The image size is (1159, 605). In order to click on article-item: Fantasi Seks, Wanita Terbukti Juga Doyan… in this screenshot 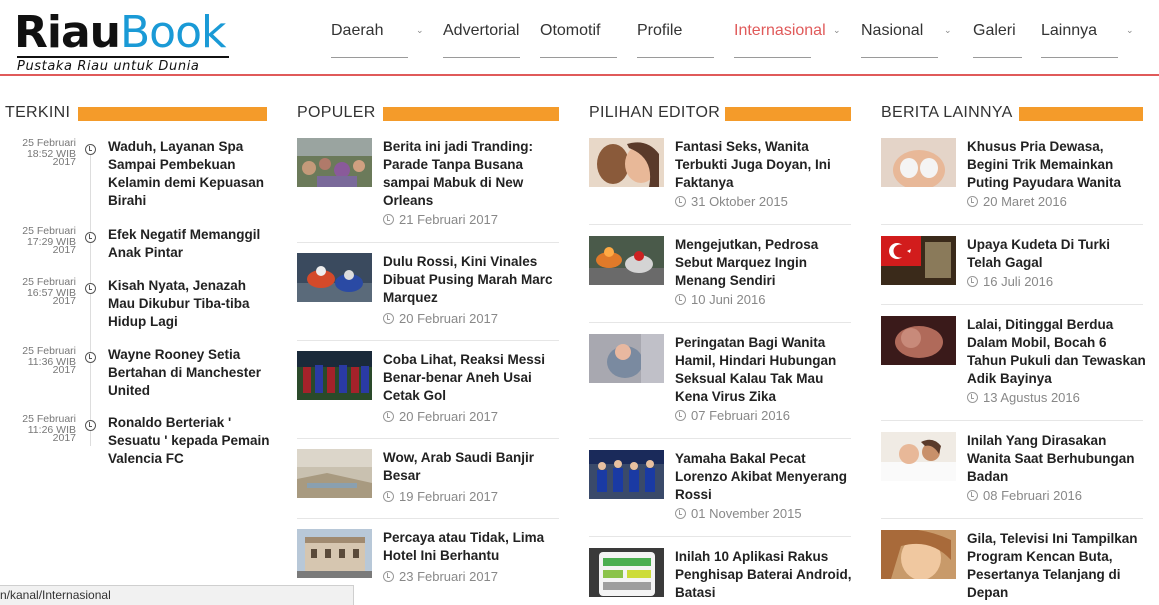, I will do `click(720, 178)`.